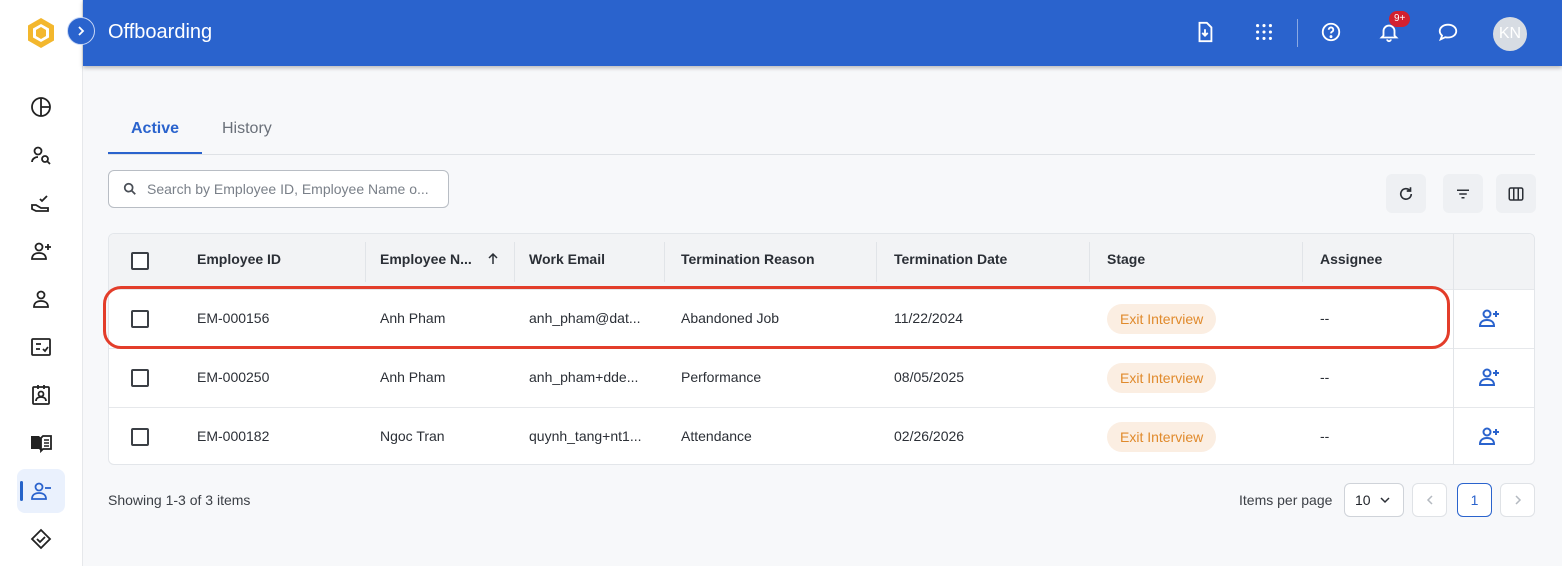 This screenshot has height=566, width=1562. What do you see at coordinates (1363, 500) in the screenshot?
I see `items-per-page-value: 10` at bounding box center [1363, 500].